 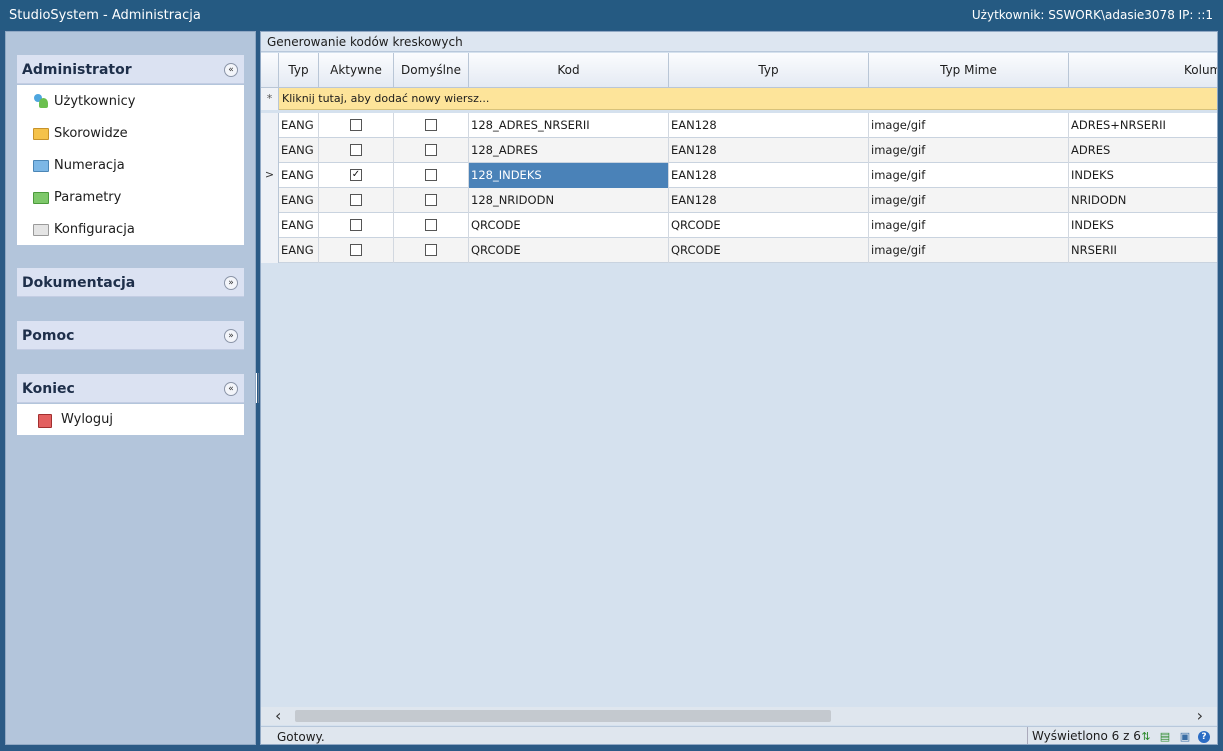 I want to click on sidebar-item-parameters: Parametry, so click(x=130, y=197).